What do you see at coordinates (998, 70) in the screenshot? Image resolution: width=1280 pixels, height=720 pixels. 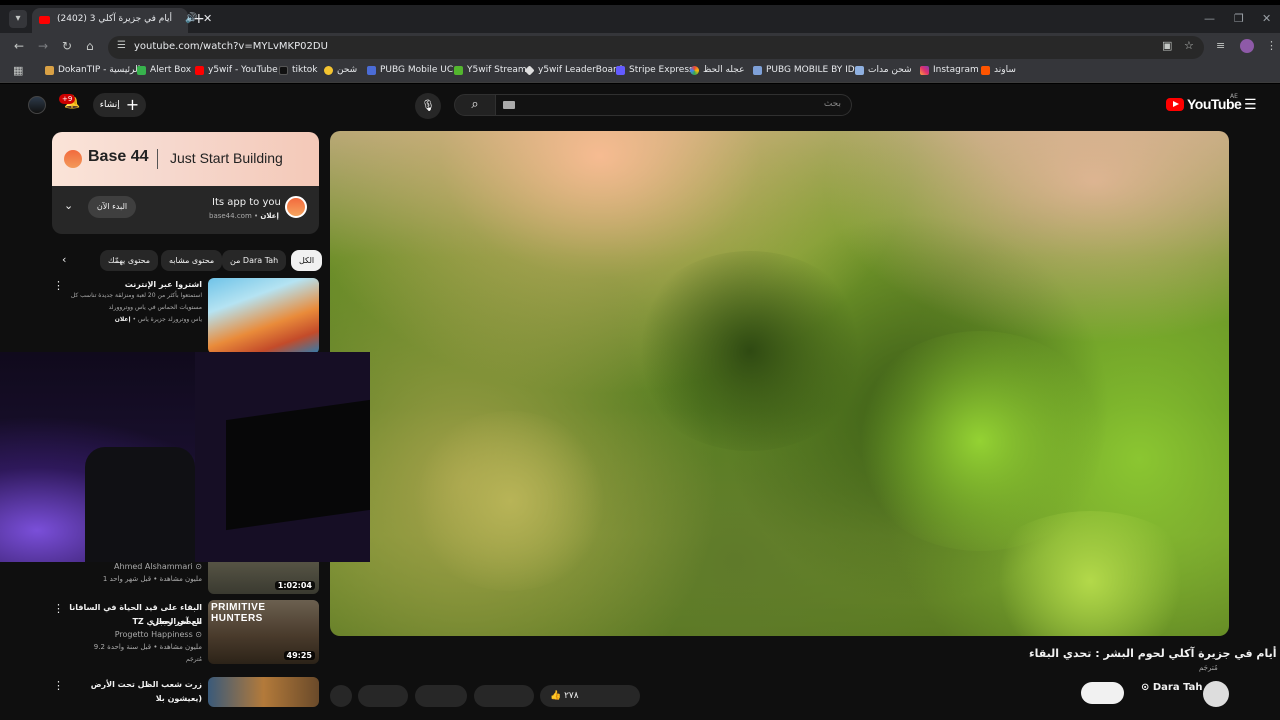 I see `bookmark-item: ساوند` at bounding box center [998, 70].